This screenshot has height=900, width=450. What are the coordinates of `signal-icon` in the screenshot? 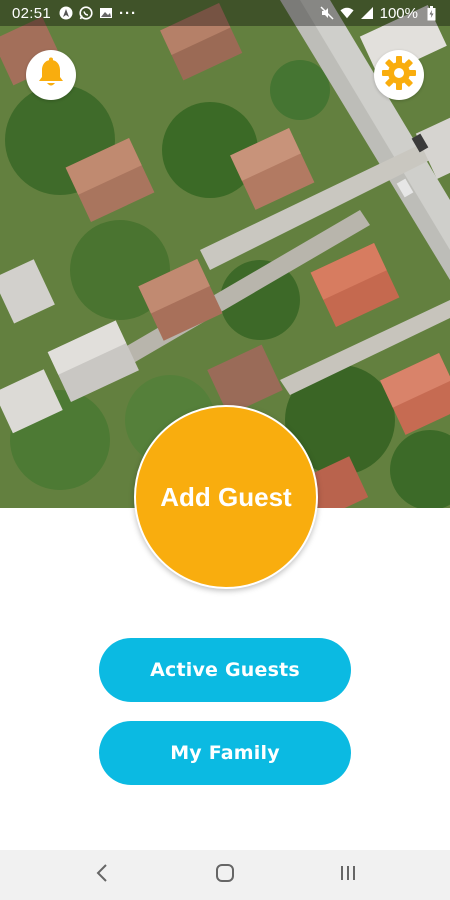 It's located at (367, 13).